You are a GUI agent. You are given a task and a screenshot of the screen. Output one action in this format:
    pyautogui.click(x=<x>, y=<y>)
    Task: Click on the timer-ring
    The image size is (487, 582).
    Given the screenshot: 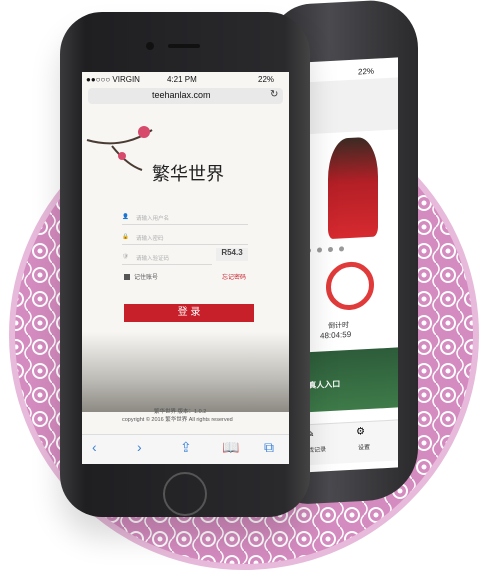 What is the action you would take?
    pyautogui.click(x=350, y=286)
    